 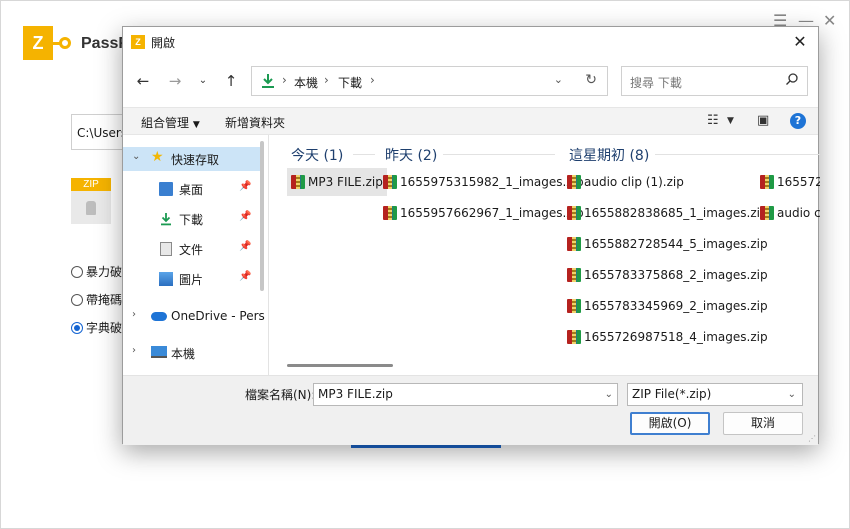 I want to click on file-item: 1655783375868_2_images.zip, so click(x=667, y=275).